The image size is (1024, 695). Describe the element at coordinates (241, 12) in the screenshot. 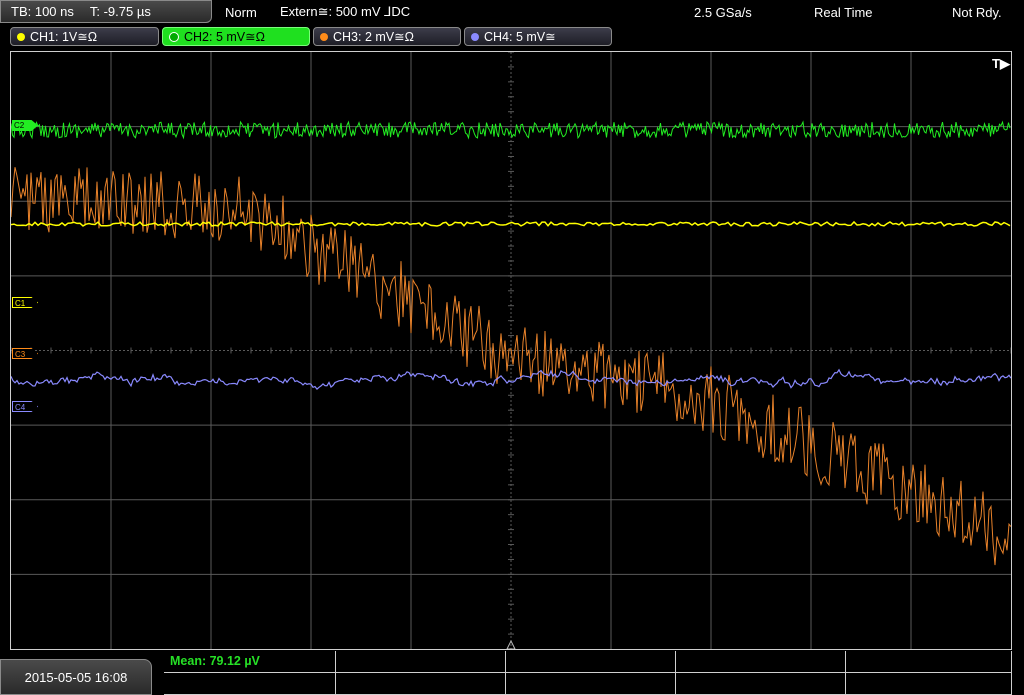

I see `trigger-mode: Norm` at that location.